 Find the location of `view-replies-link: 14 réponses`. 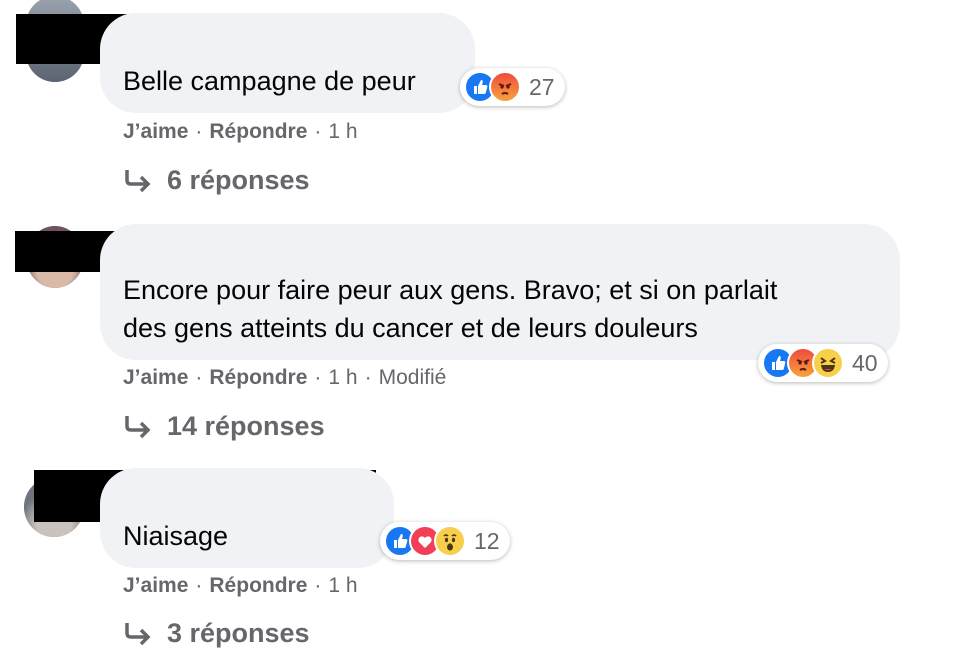

view-replies-link: 14 réponses is located at coordinates (224, 426).